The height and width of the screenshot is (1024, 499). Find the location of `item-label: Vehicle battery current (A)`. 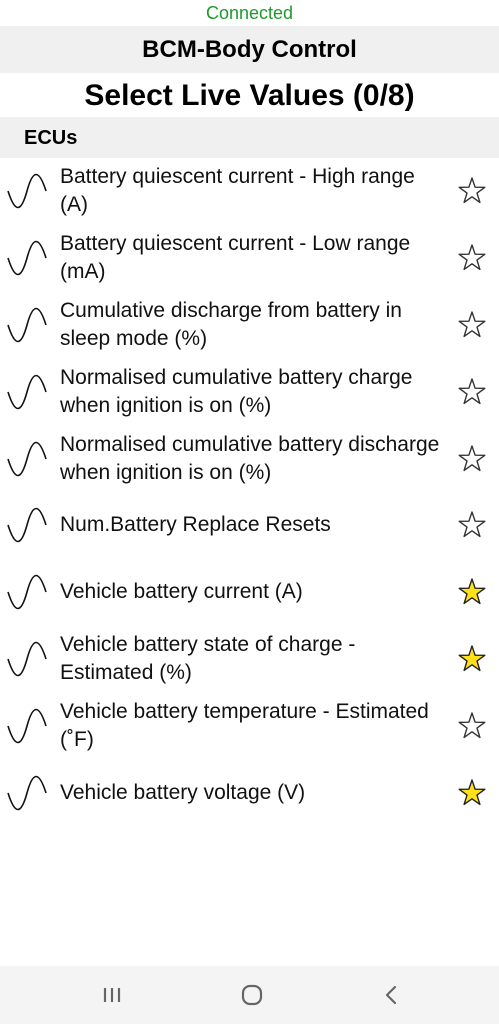

item-label: Vehicle battery current (A) is located at coordinates (181, 592).